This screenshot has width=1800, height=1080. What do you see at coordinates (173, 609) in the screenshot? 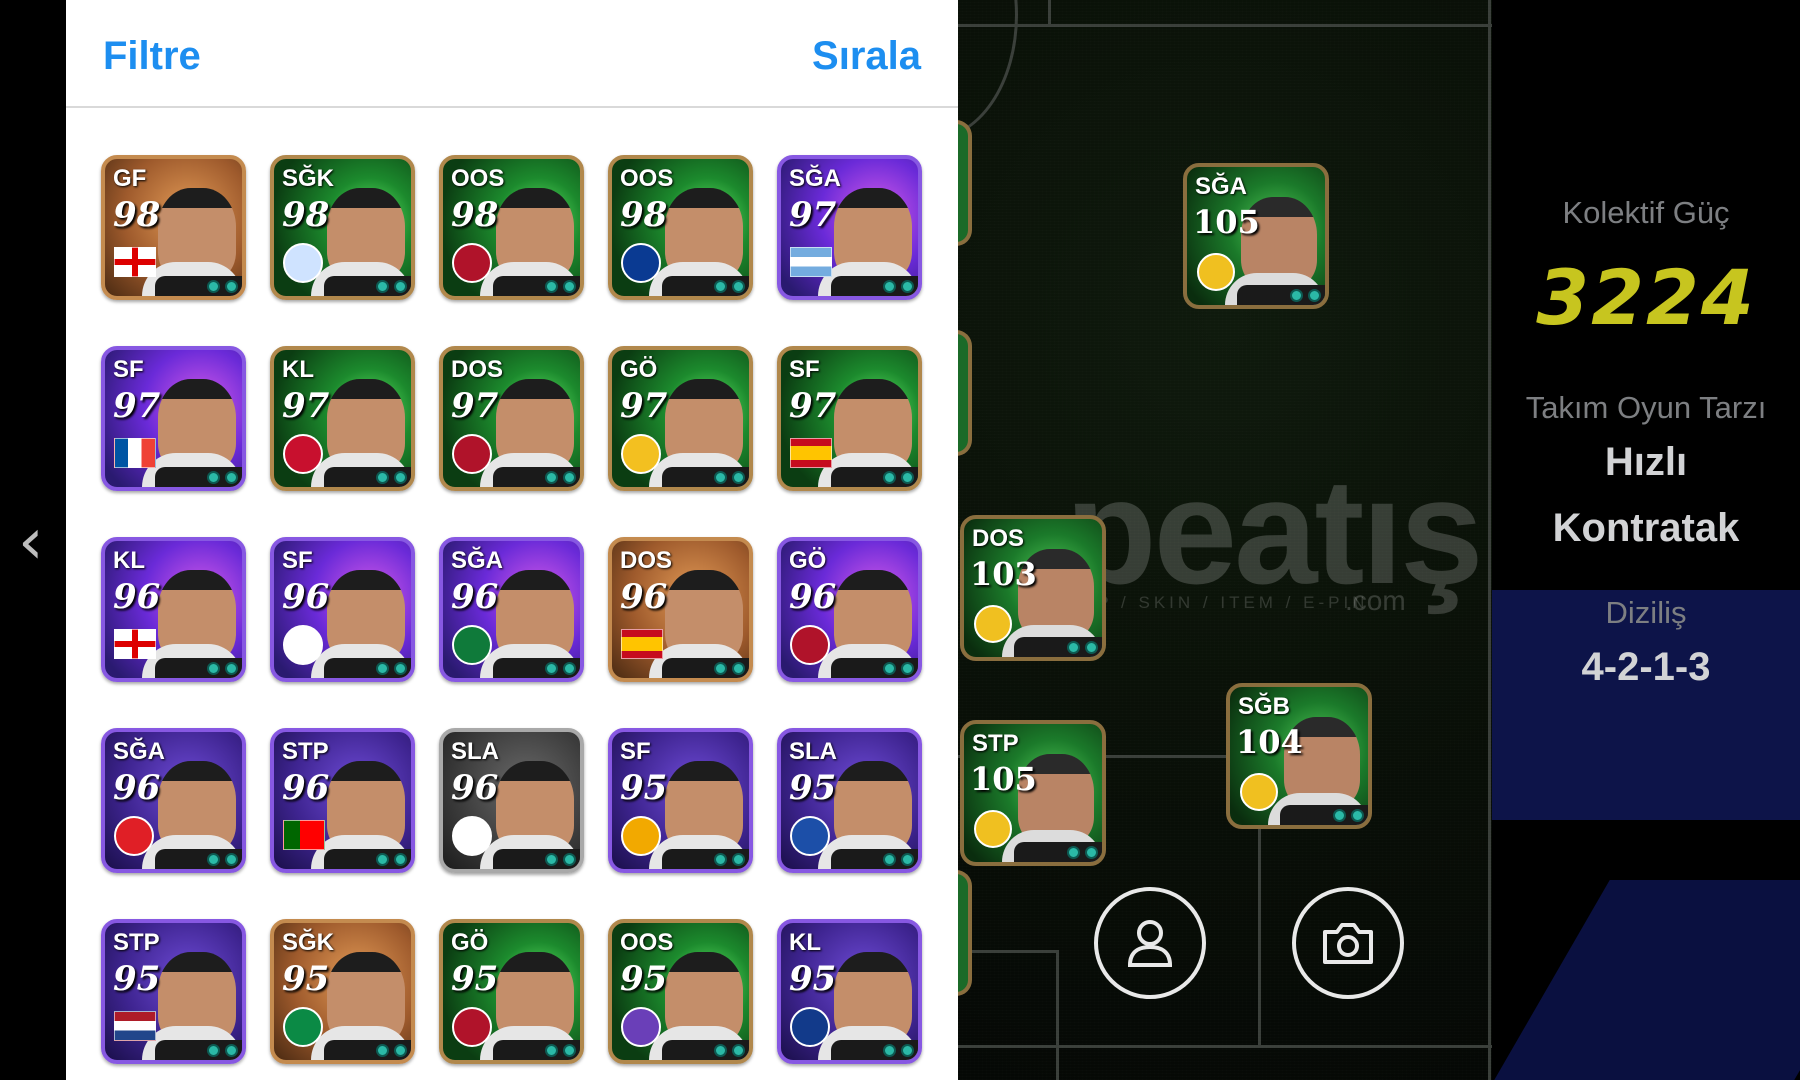
I see `player-card: KL 96` at bounding box center [173, 609].